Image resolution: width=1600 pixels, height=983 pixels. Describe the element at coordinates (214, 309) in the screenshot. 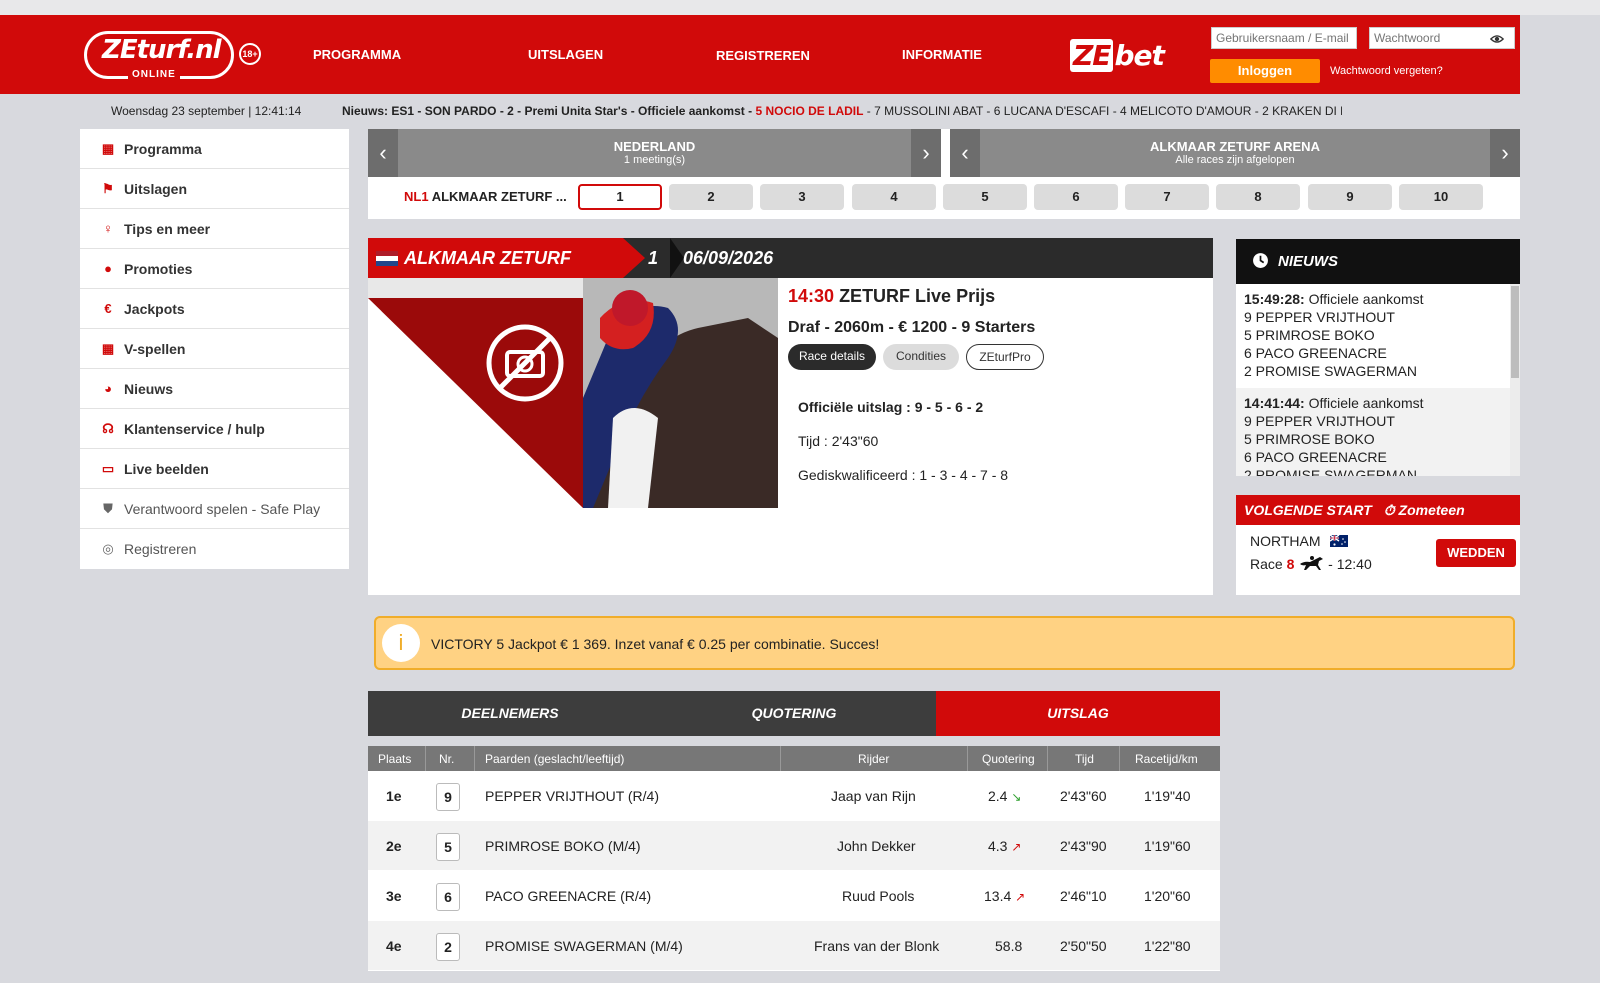

I see `sidebar-item-jackpots: € Jackpots` at that location.